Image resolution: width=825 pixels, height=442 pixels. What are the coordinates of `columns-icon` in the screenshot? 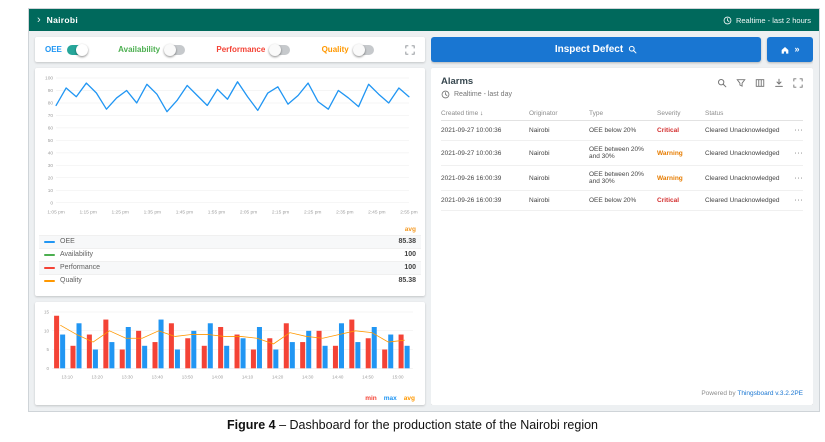 It's located at (760, 83).